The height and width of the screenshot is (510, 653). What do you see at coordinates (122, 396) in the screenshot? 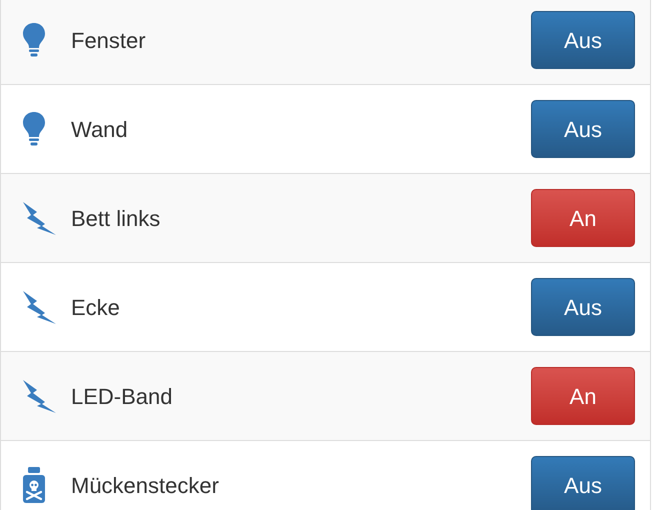
I see `device-name: LED-Band` at bounding box center [122, 396].